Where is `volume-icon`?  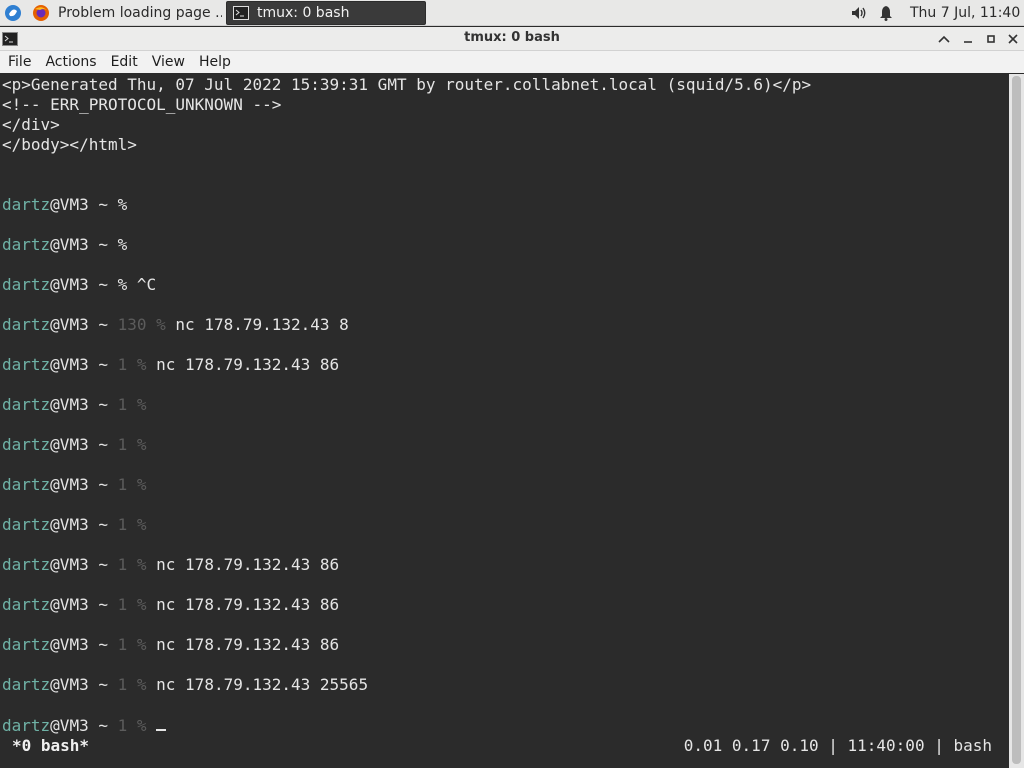 volume-icon is located at coordinates (859, 13).